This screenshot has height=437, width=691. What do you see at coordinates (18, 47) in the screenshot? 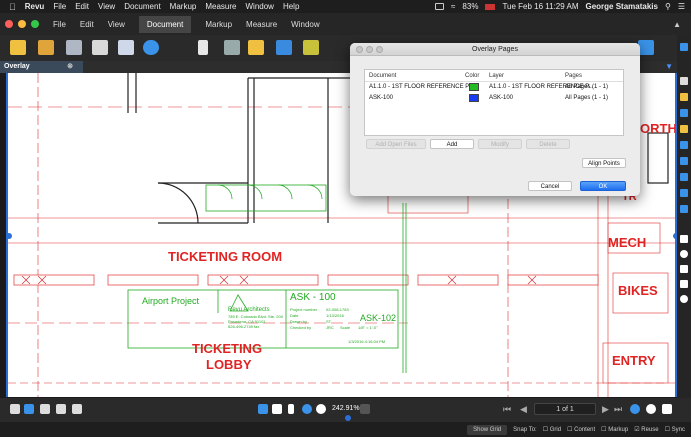
I see `new-document-icon` at bounding box center [18, 47].